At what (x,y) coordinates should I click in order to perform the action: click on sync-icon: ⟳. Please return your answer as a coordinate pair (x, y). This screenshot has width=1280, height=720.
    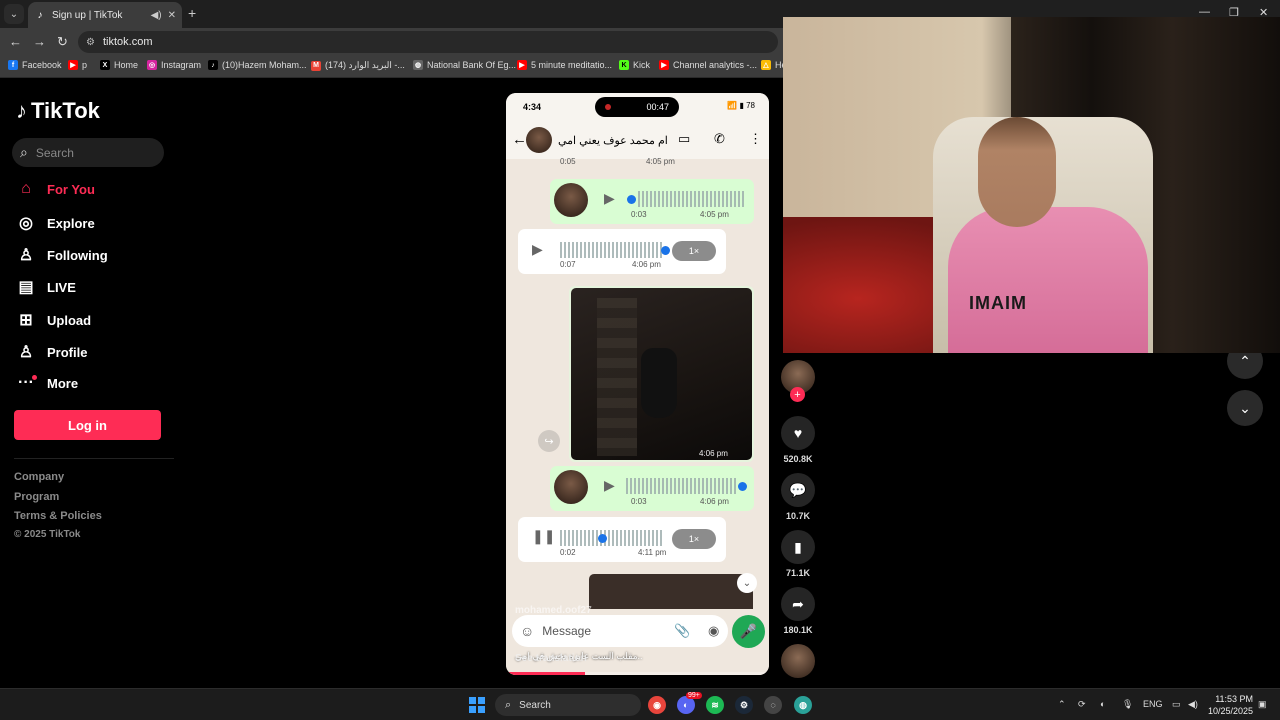
    Looking at the image, I should click on (1082, 704).